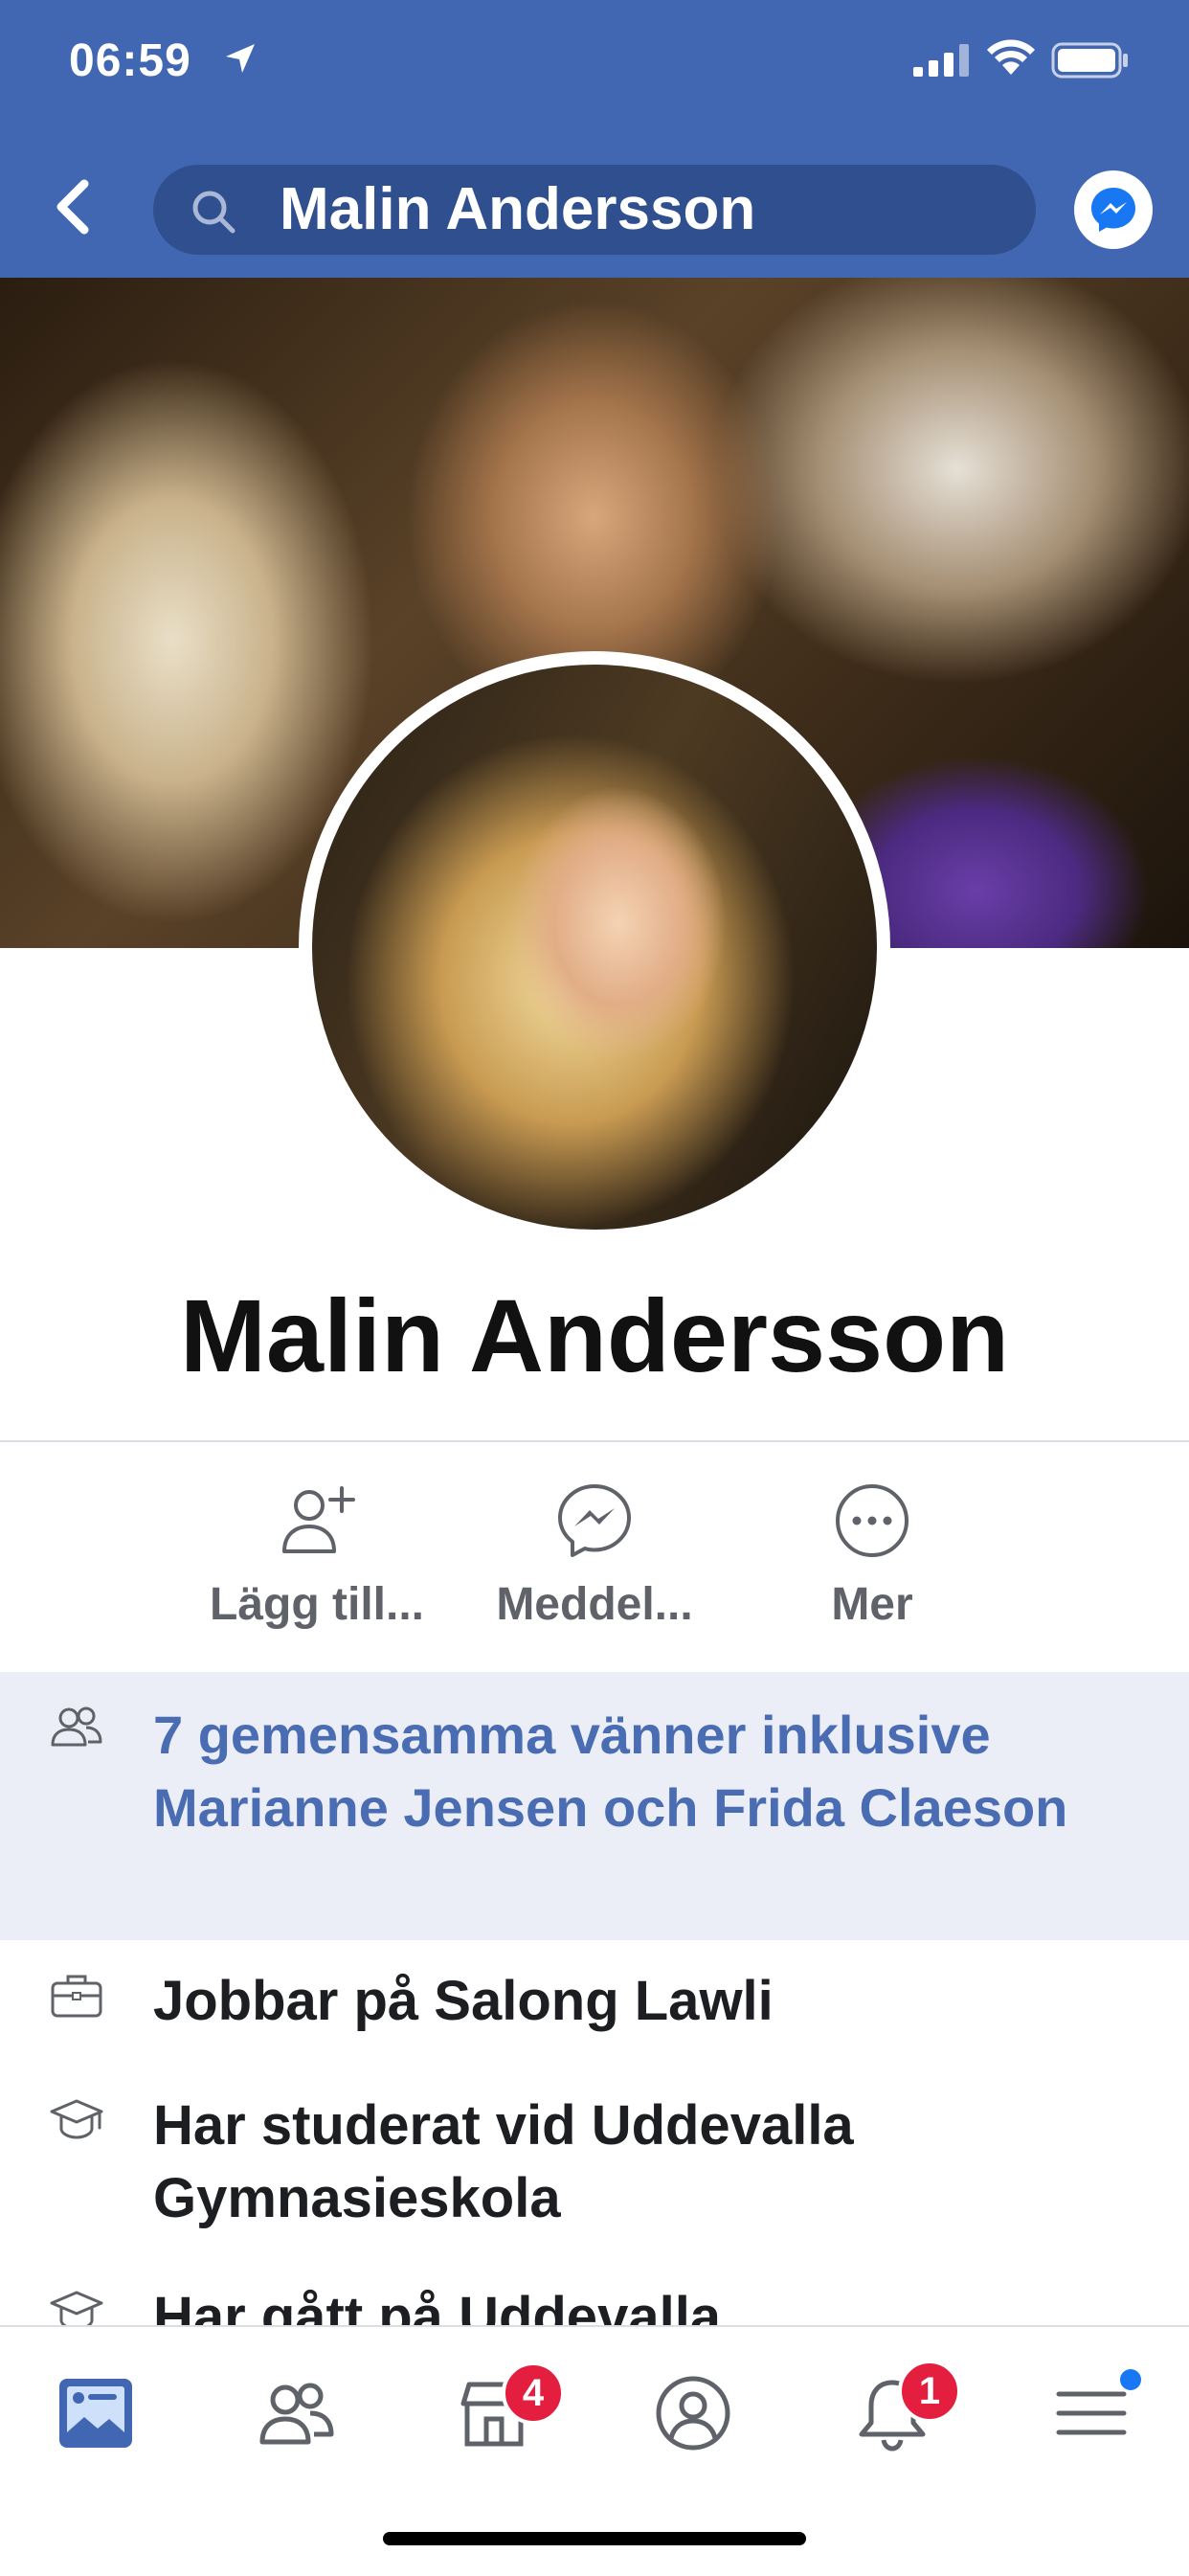 The width and height of the screenshot is (1189, 2576). I want to click on back-chevron-icon, so click(72, 207).